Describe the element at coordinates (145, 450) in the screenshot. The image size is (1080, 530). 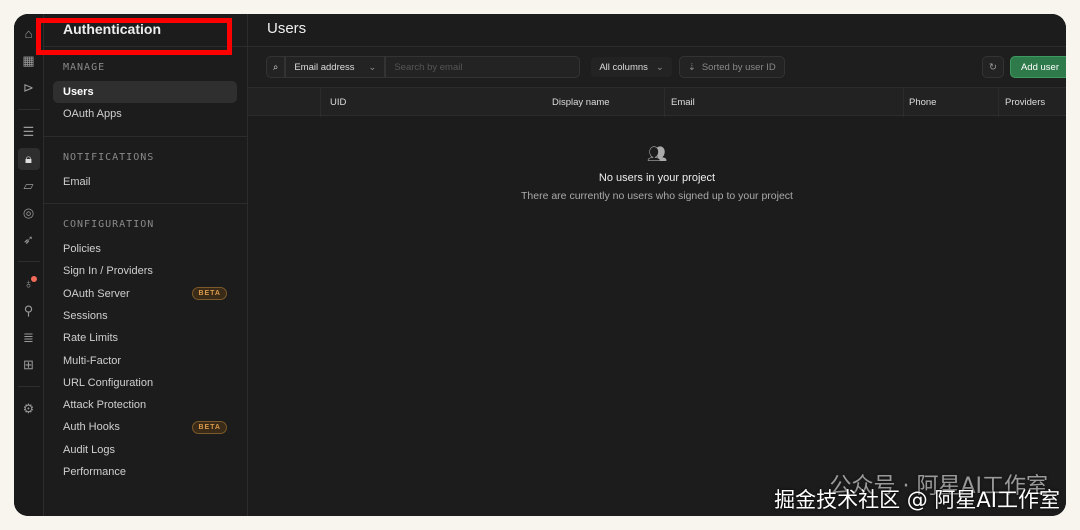
I see `sidebar-item-audit-logs: Audit Logs` at that location.